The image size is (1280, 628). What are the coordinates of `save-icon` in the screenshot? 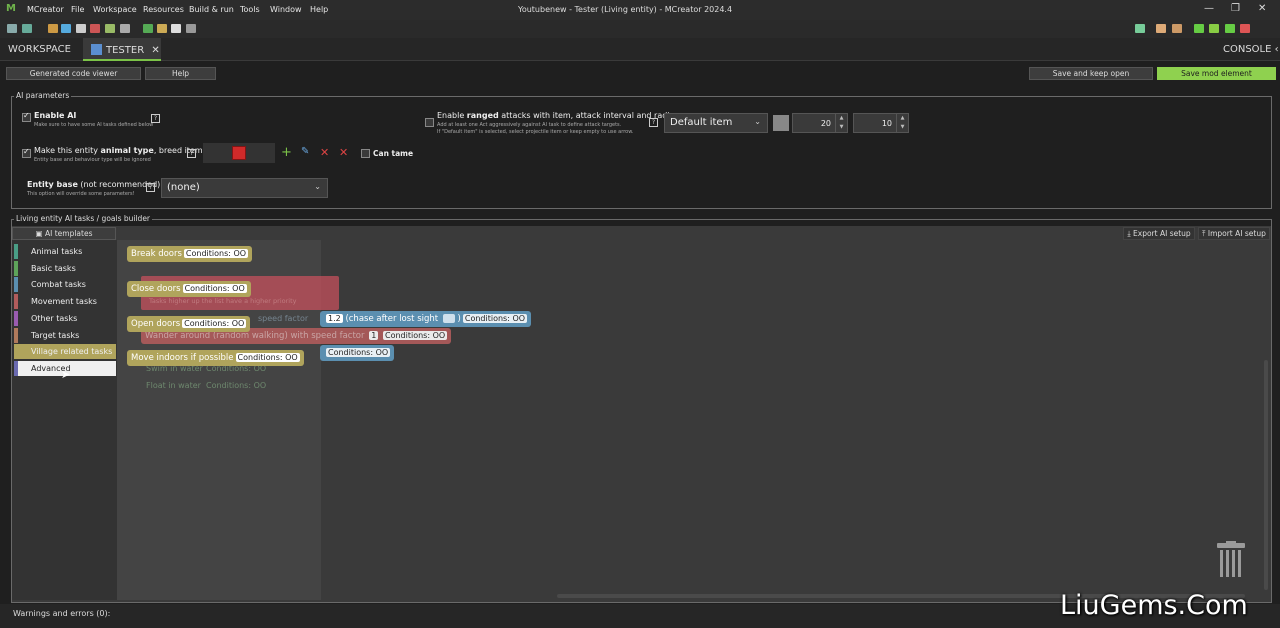 It's located at (125, 28).